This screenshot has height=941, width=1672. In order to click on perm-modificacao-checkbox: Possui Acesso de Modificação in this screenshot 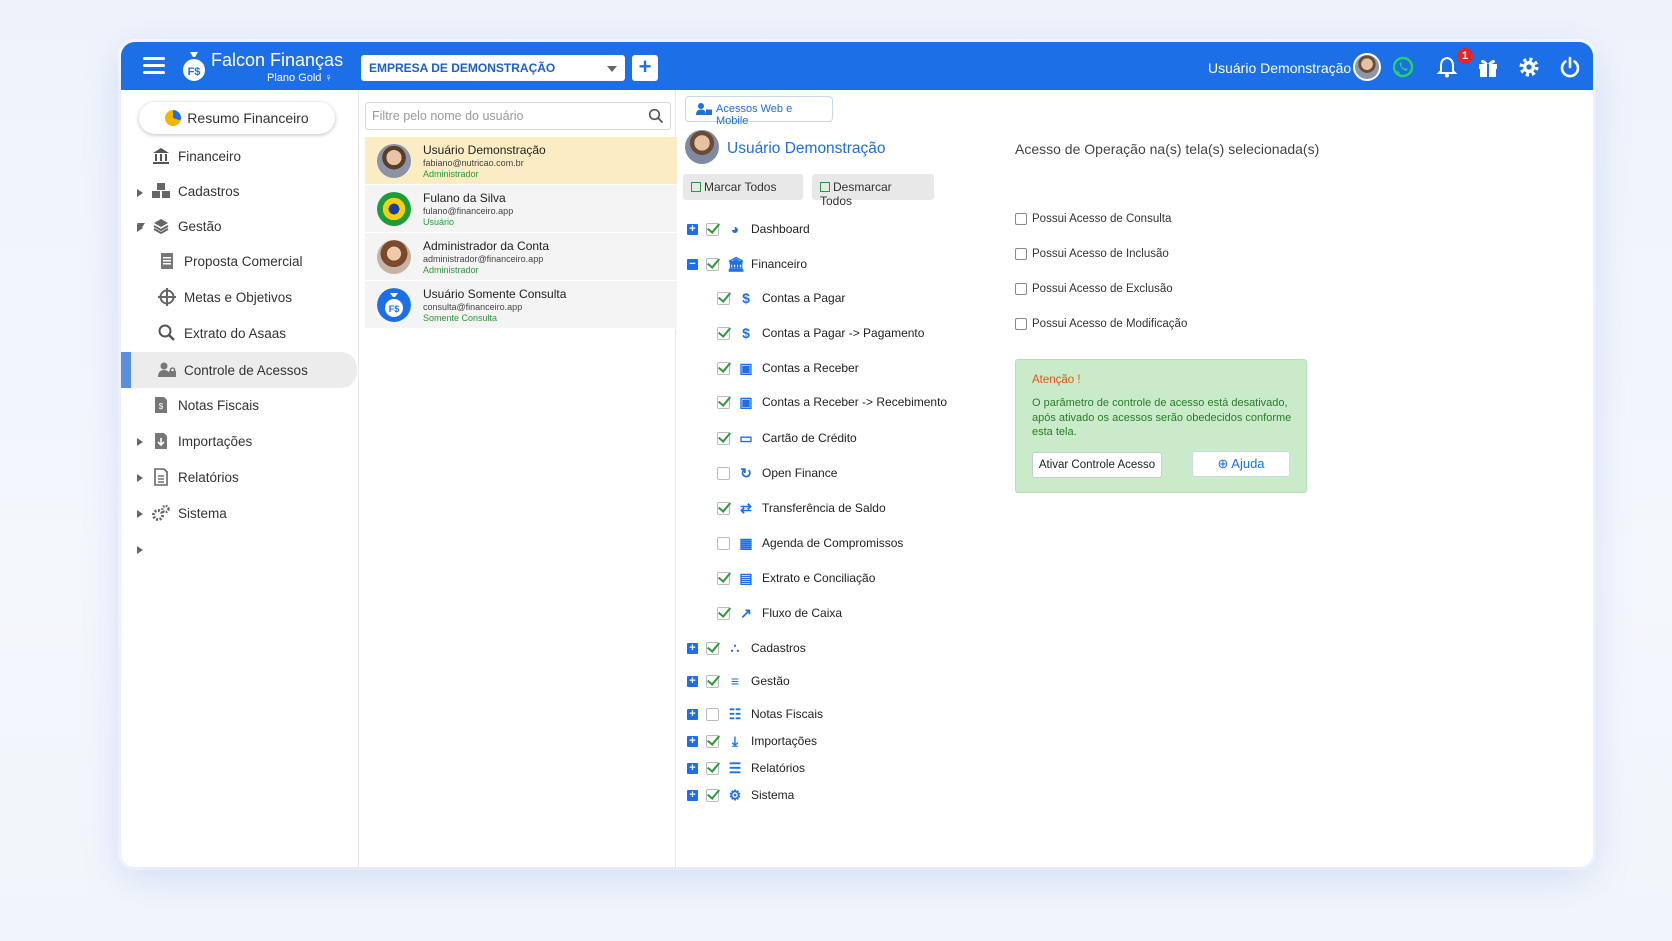, I will do `click(1101, 324)`.